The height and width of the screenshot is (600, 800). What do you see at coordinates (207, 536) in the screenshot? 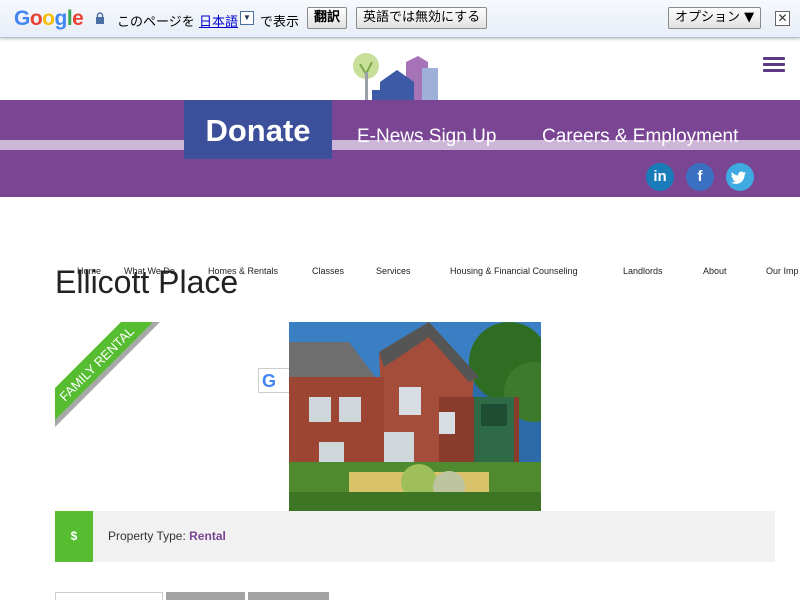
I see `property-type-value: Rental` at bounding box center [207, 536].